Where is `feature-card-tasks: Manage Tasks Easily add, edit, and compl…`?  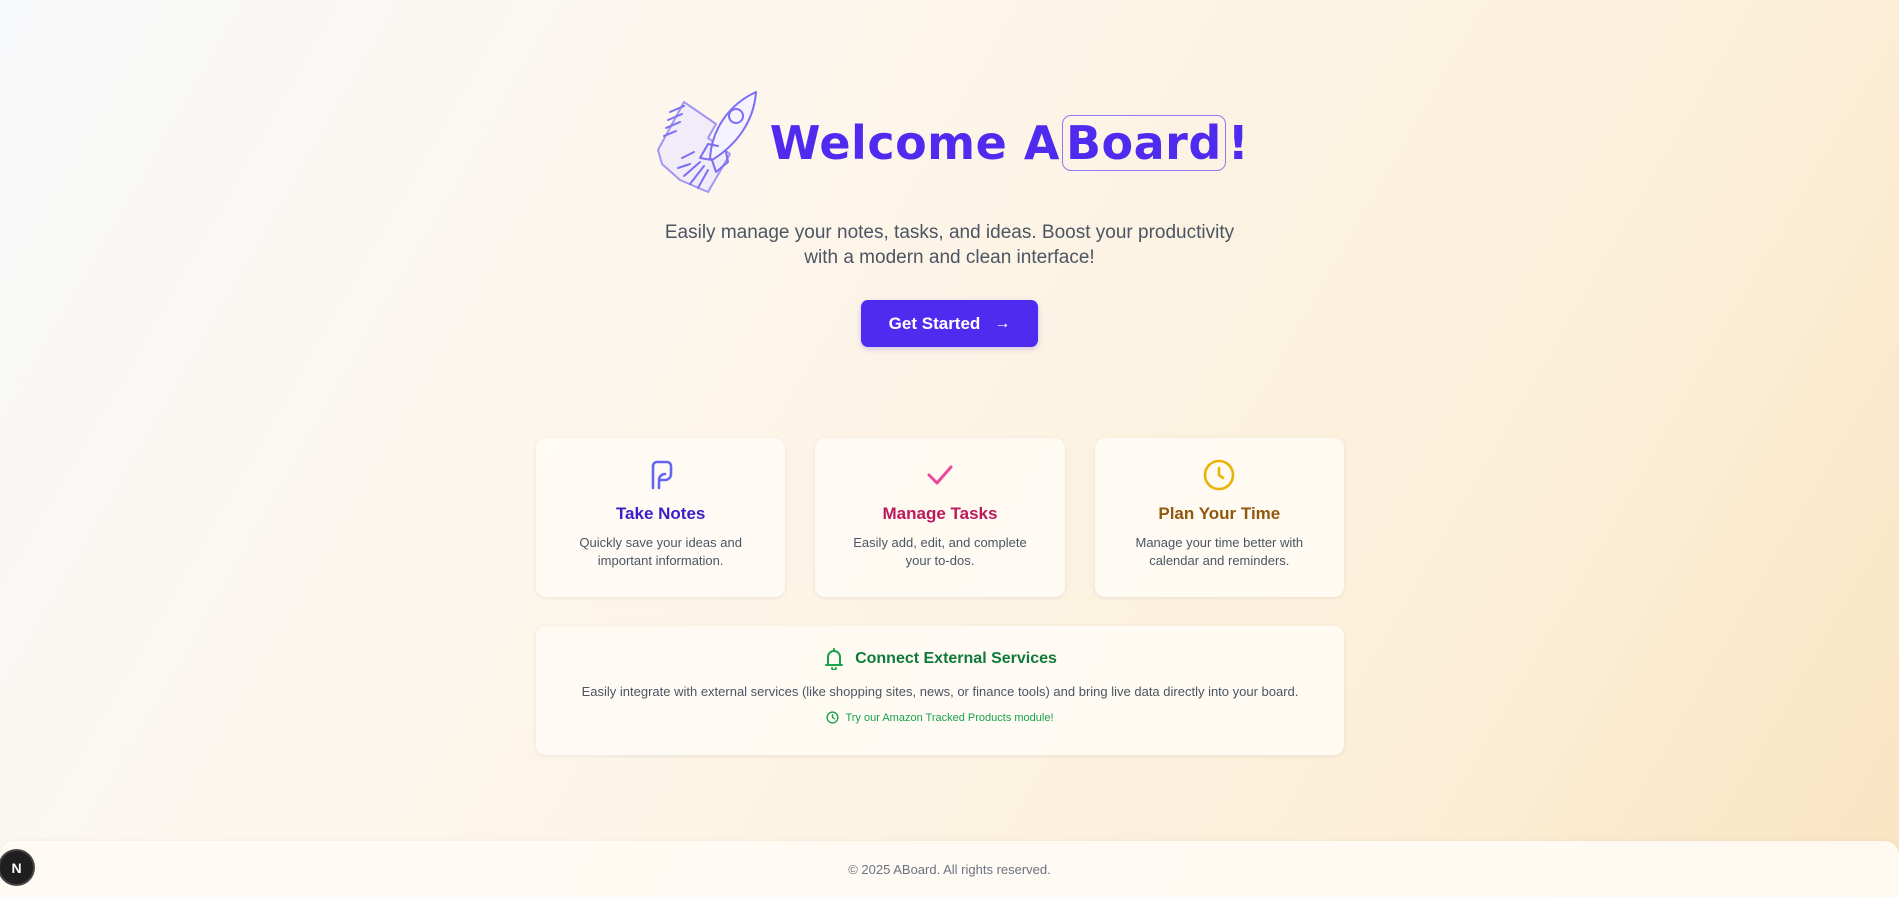 feature-card-tasks: Manage Tasks Easily add, edit, and compl… is located at coordinates (940, 517).